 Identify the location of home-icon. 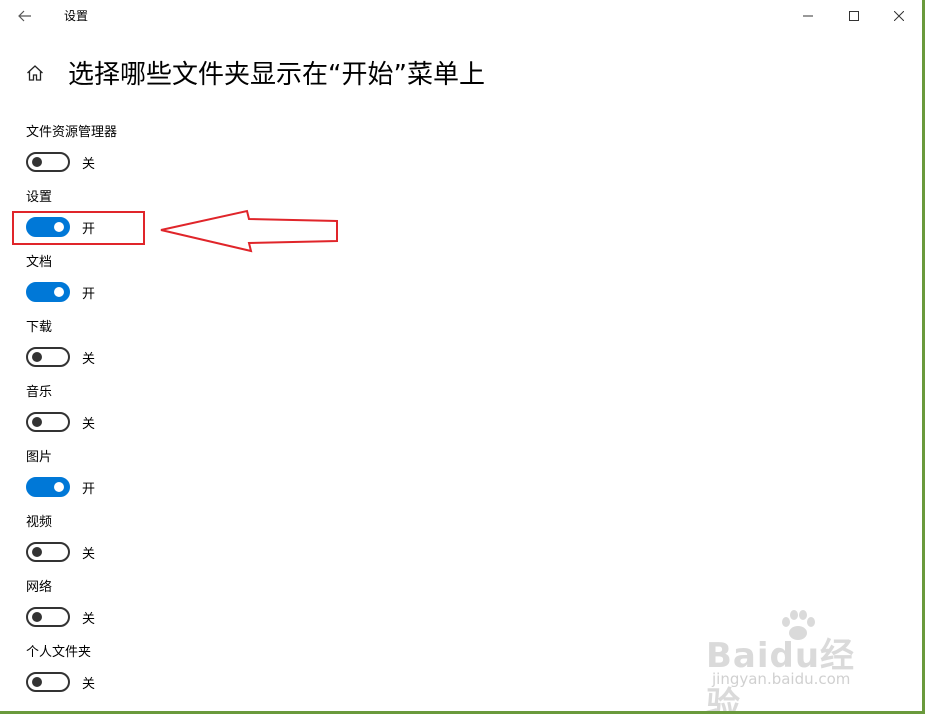
(35, 73).